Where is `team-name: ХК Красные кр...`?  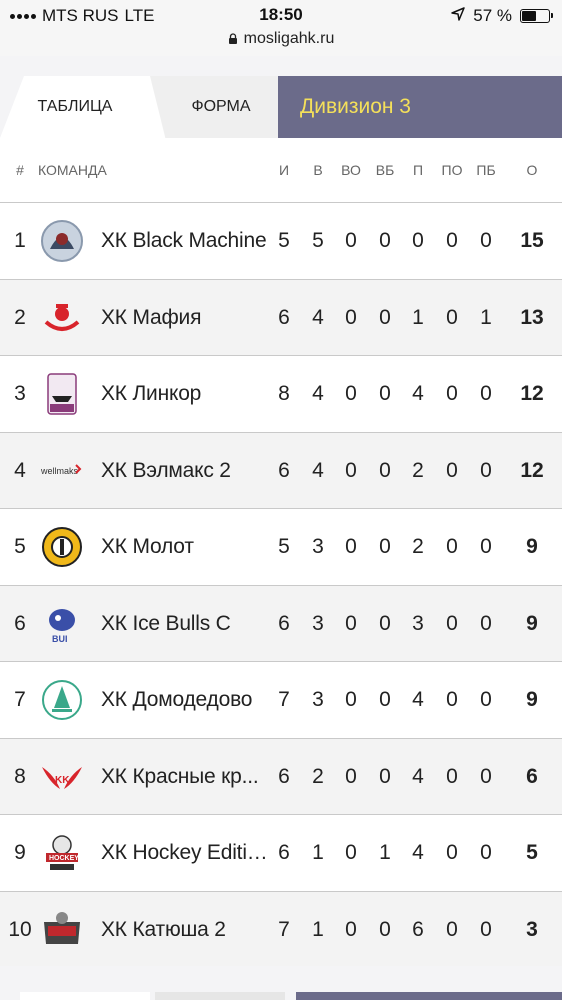 team-name: ХК Красные кр... is located at coordinates (185, 777).